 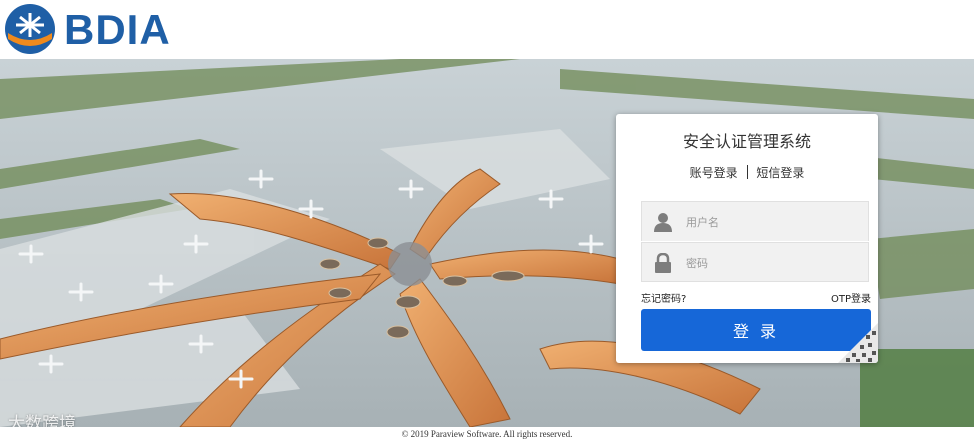 I want to click on brand-name: BDIA, so click(x=117, y=29).